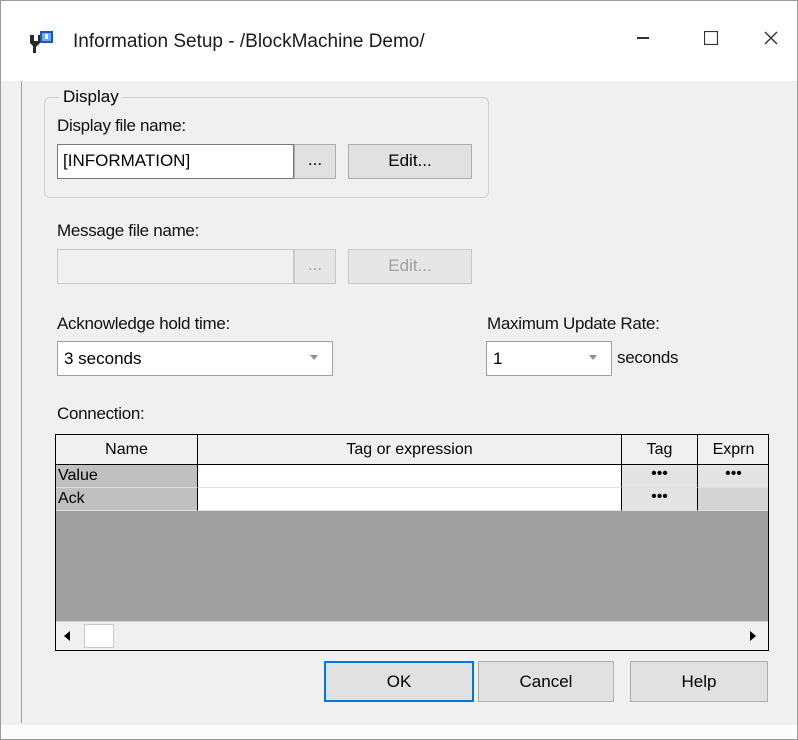  Describe the element at coordinates (41, 42) in the screenshot. I see `app-icon` at that location.